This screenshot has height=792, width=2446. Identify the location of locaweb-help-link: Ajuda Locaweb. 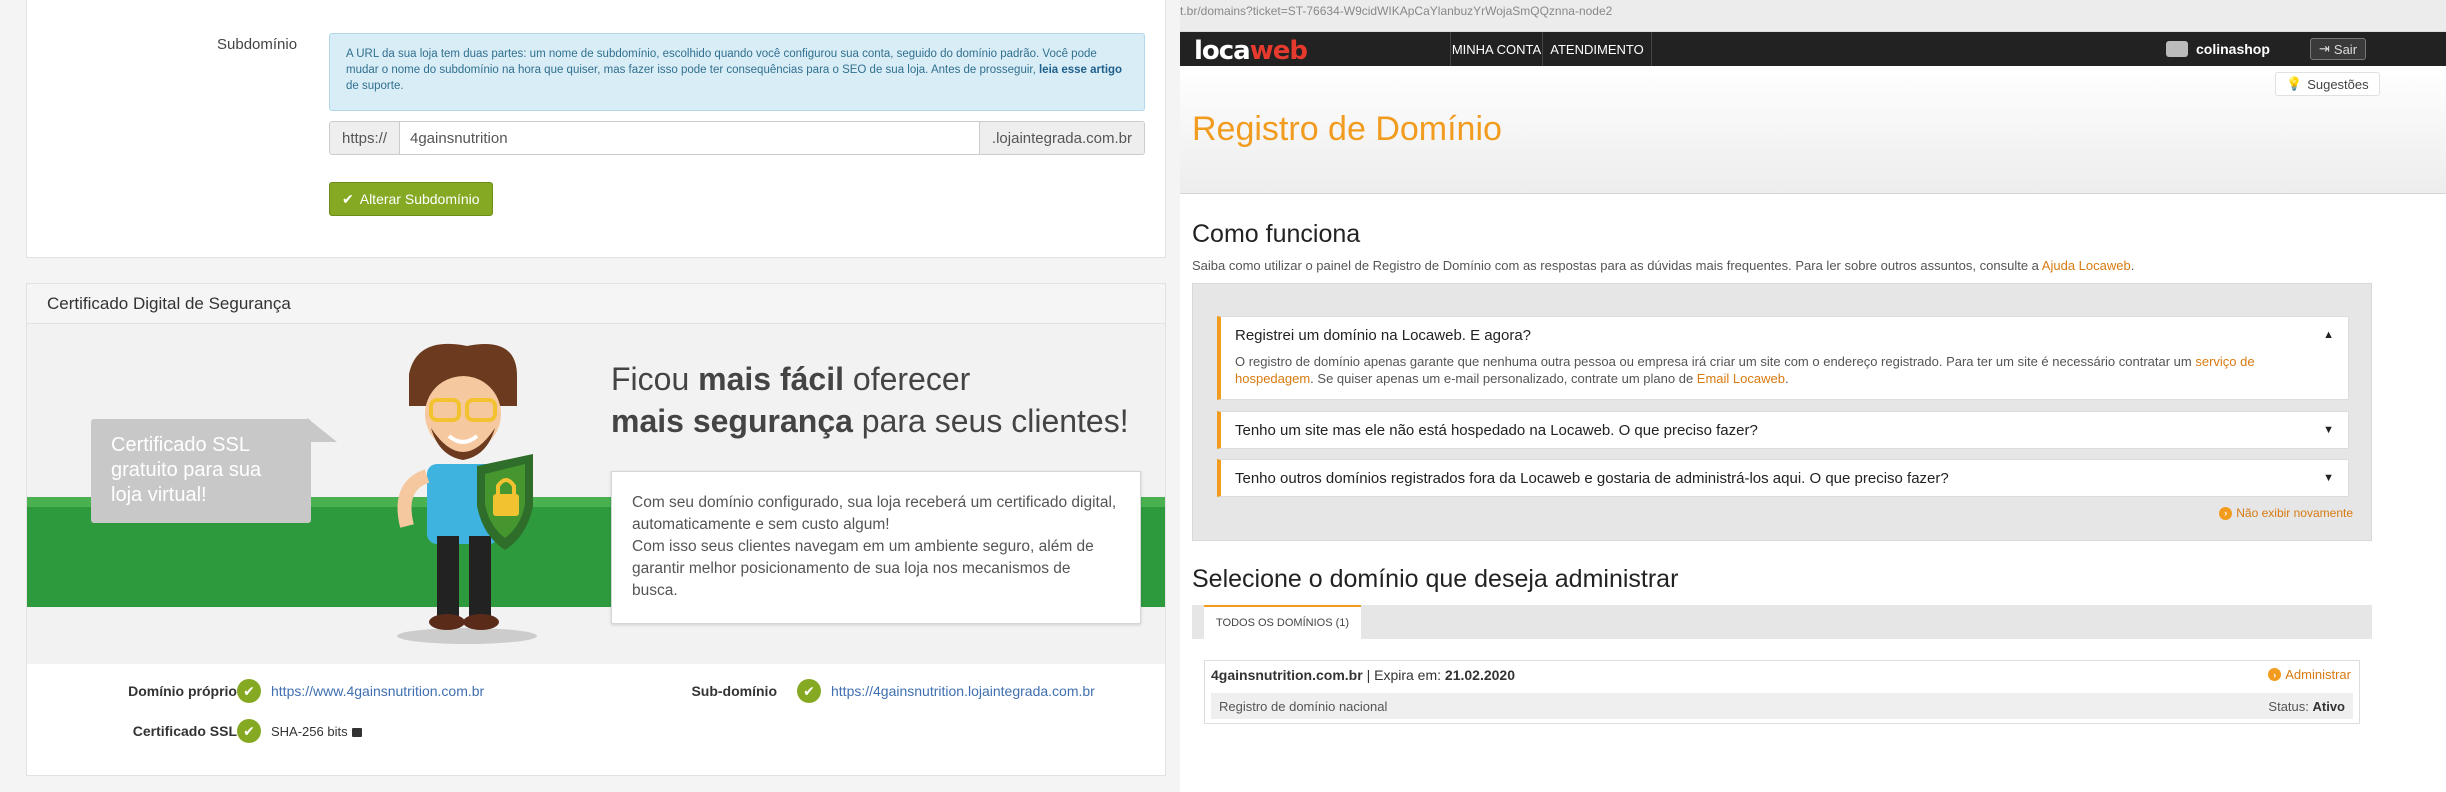
(2086, 265).